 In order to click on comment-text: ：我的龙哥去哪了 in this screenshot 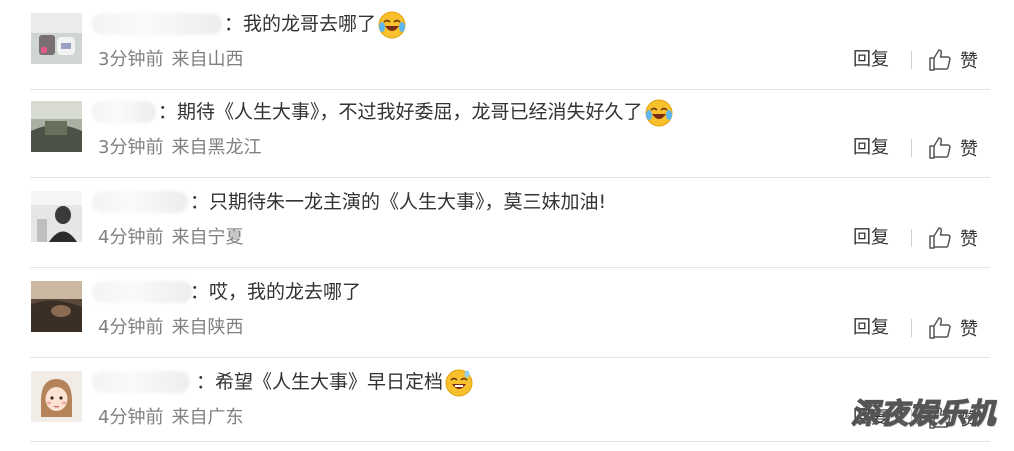, I will do `click(315, 24)`.